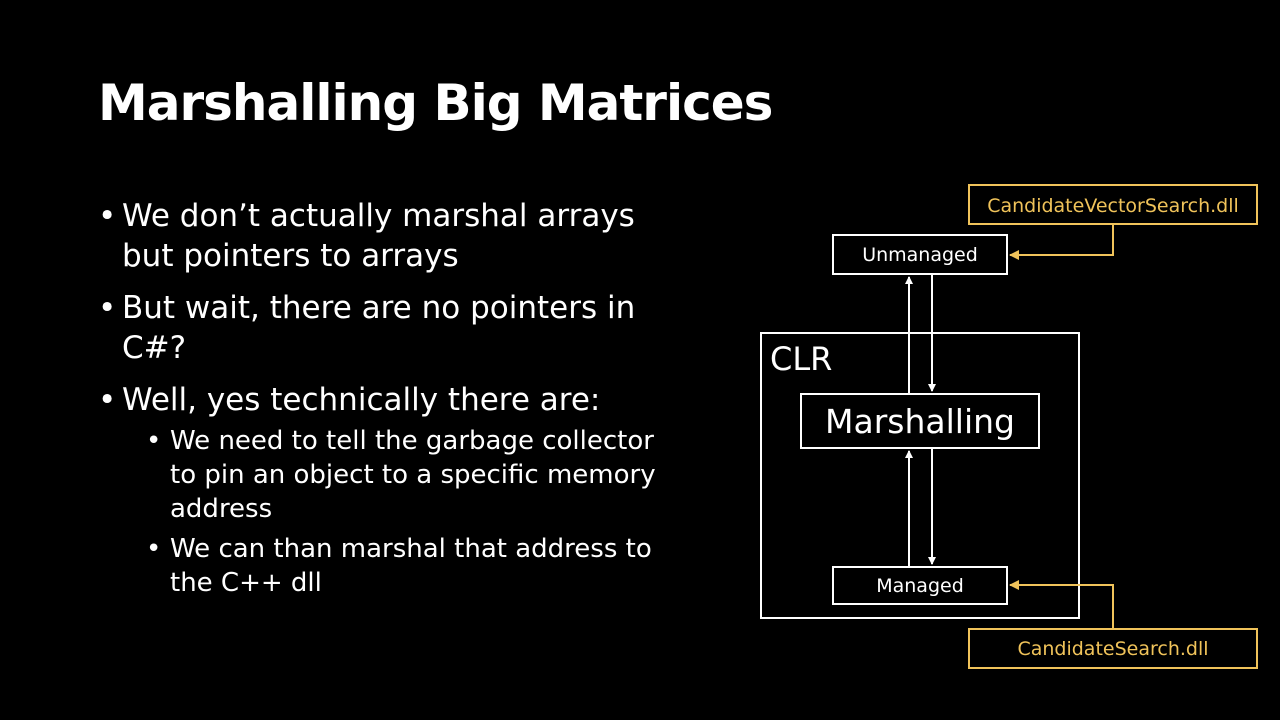 The width and height of the screenshot is (1280, 720). Describe the element at coordinates (1061, 604) in the screenshot. I see `dll-bottom-connector` at that location.